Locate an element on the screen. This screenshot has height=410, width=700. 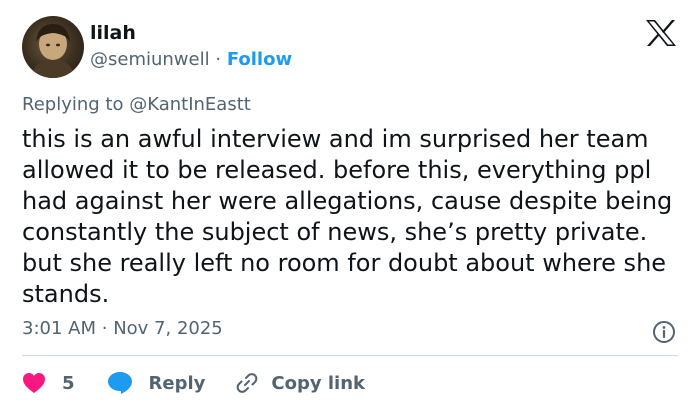
tweet-time: 3:01 AM is located at coordinates (59, 328).